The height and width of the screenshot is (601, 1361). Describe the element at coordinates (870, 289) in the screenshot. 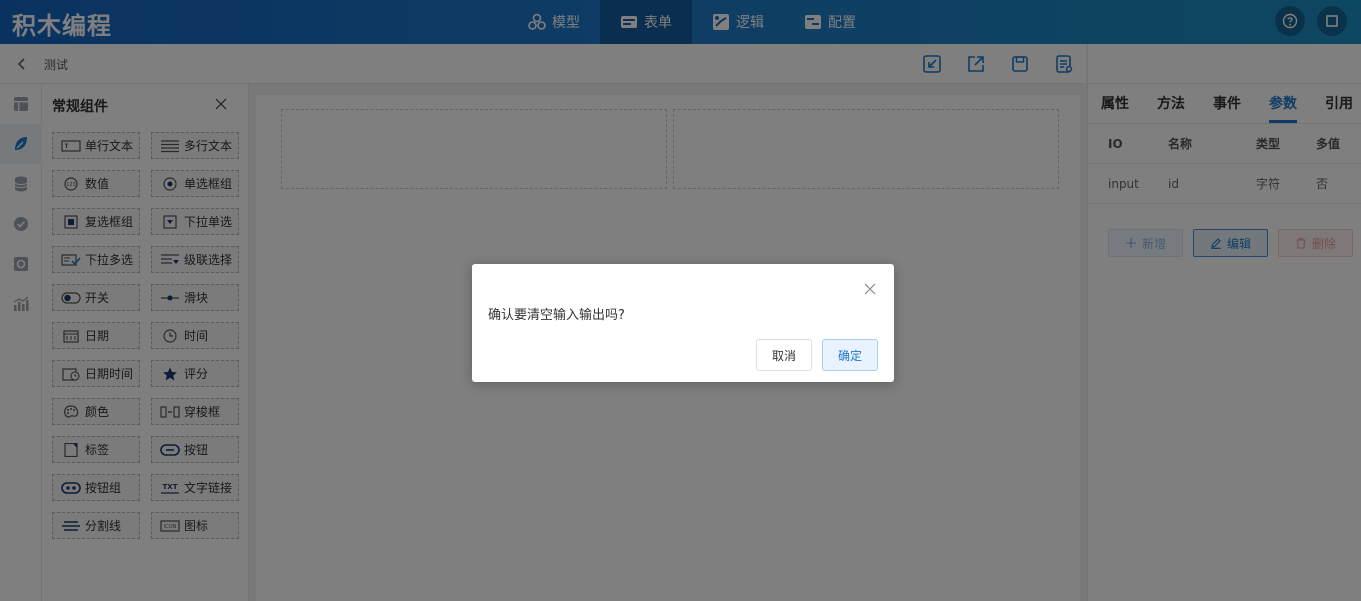

I see `close-icon` at that location.